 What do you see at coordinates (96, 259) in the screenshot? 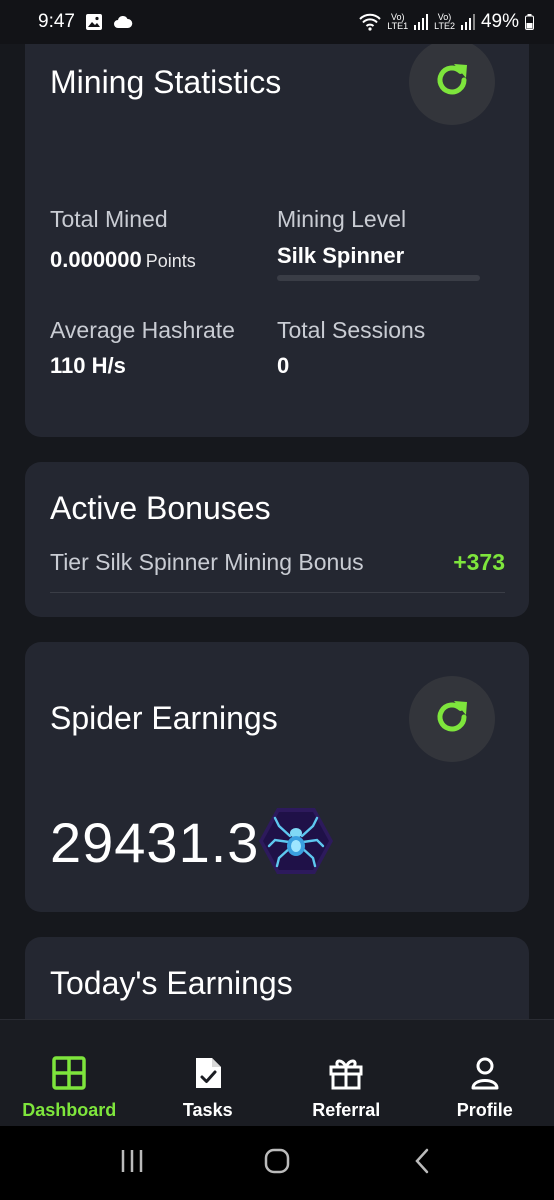
I see `total-mined-number: 0.000000` at bounding box center [96, 259].